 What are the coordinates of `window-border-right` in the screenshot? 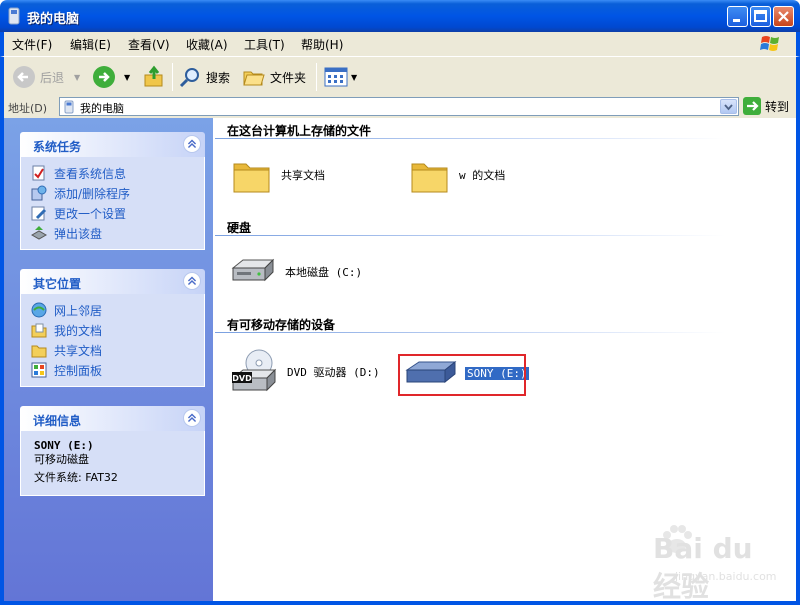 It's located at (798, 359).